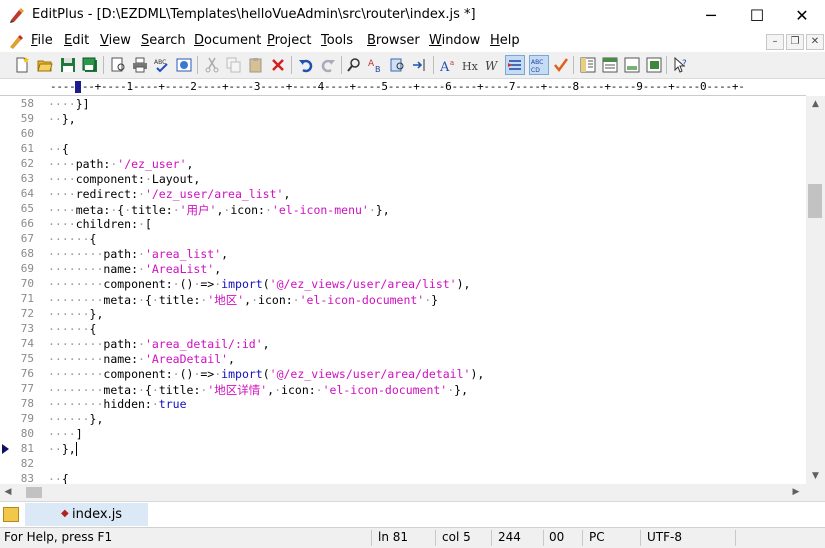 The image size is (825, 548). Describe the element at coordinates (134, 269) in the screenshot. I see `code-line: ········name:·'AreaList',` at that location.